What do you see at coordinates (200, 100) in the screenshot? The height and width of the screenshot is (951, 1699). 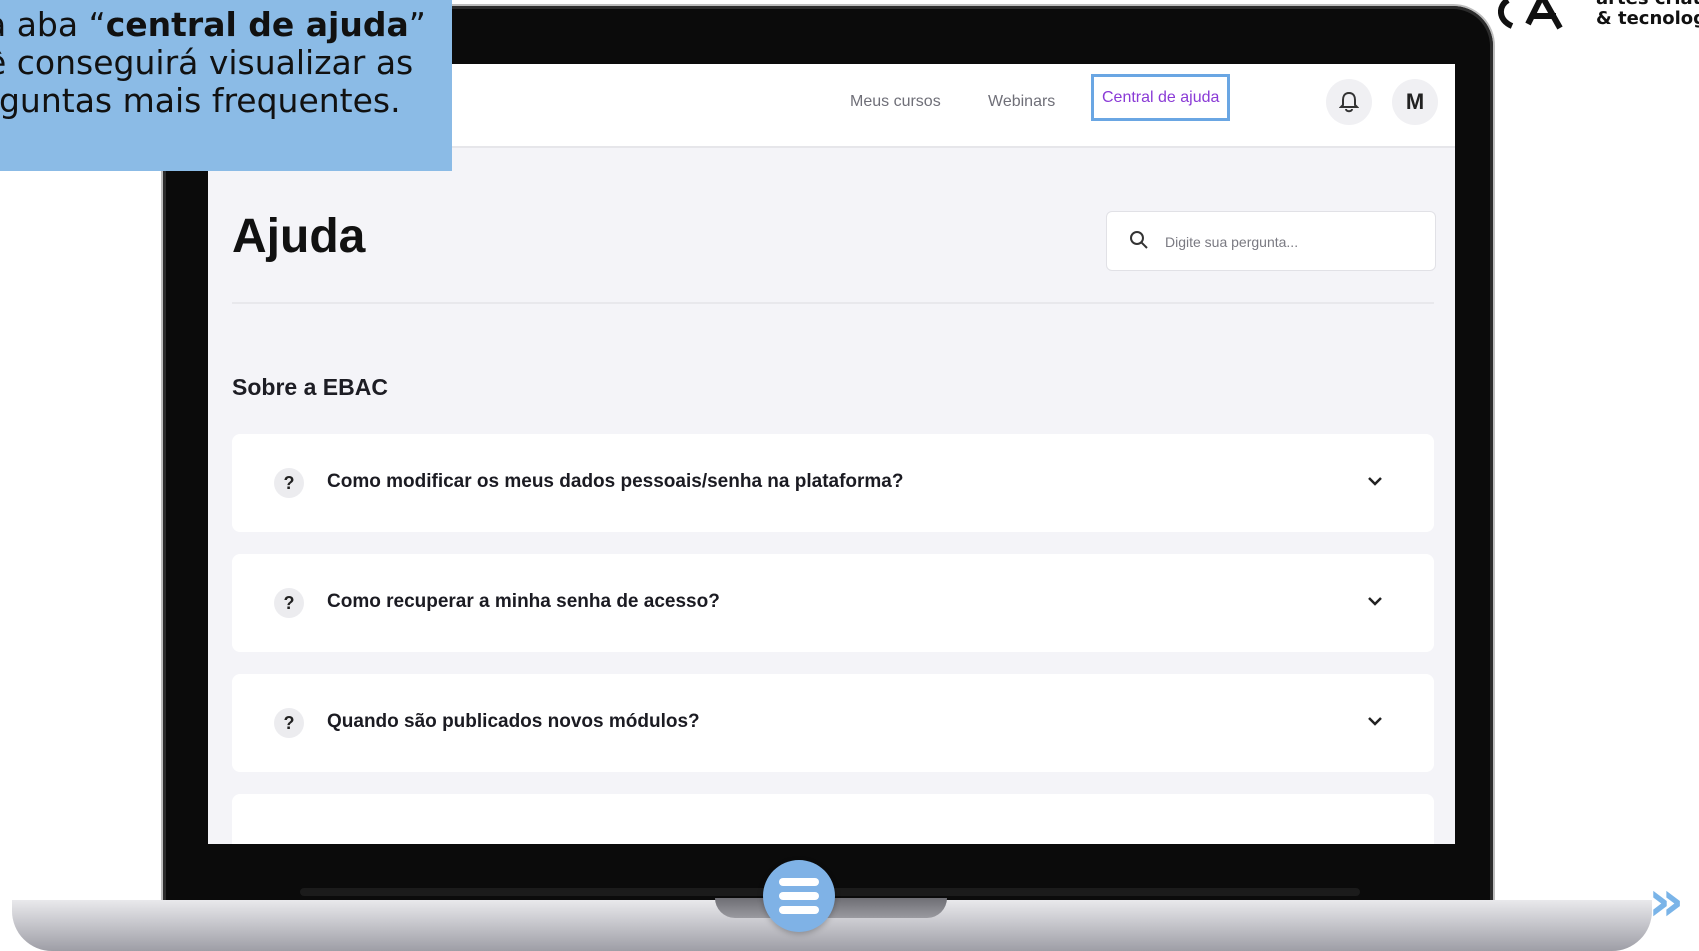 I see `instruction-line3: rguntas mais frequentes.` at bounding box center [200, 100].